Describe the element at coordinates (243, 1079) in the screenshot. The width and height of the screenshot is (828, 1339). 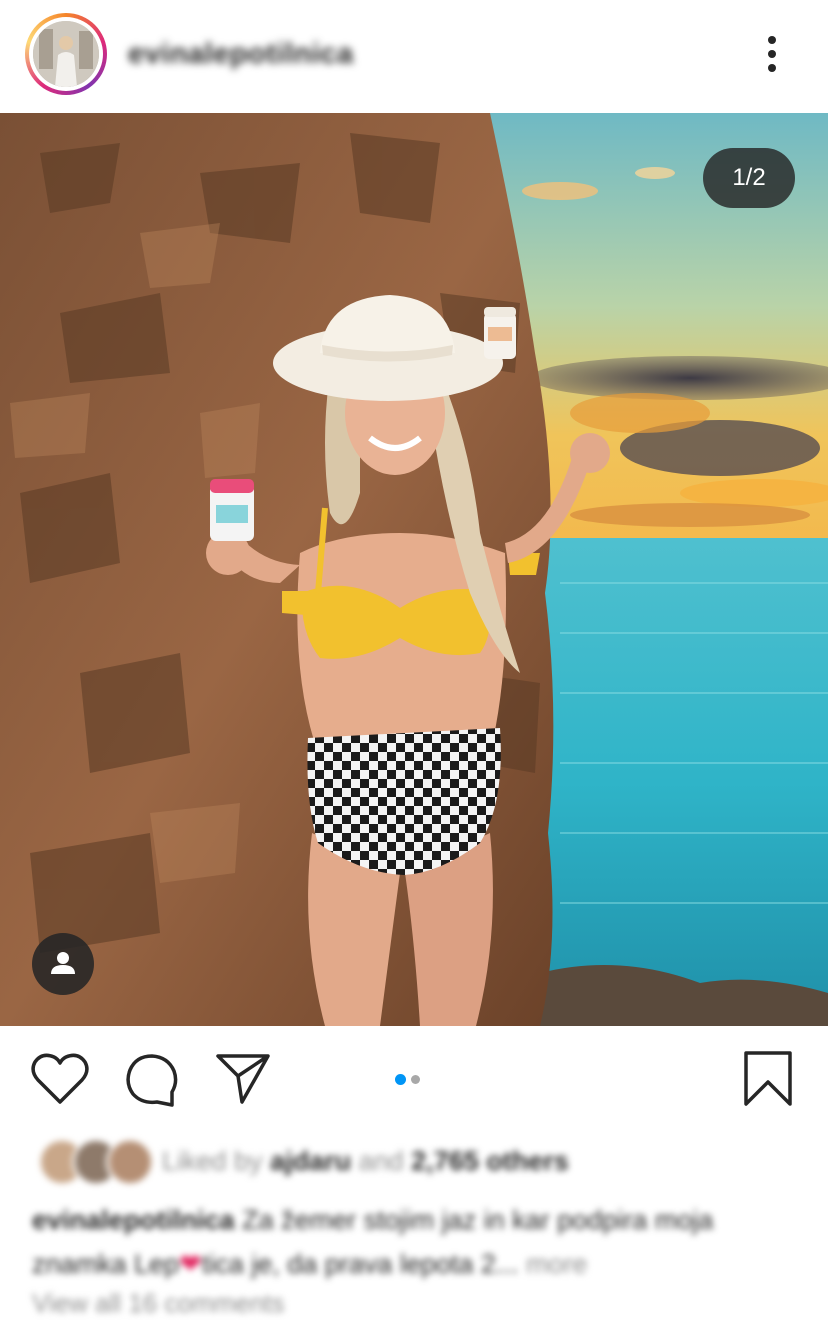
I see `share-icon` at that location.